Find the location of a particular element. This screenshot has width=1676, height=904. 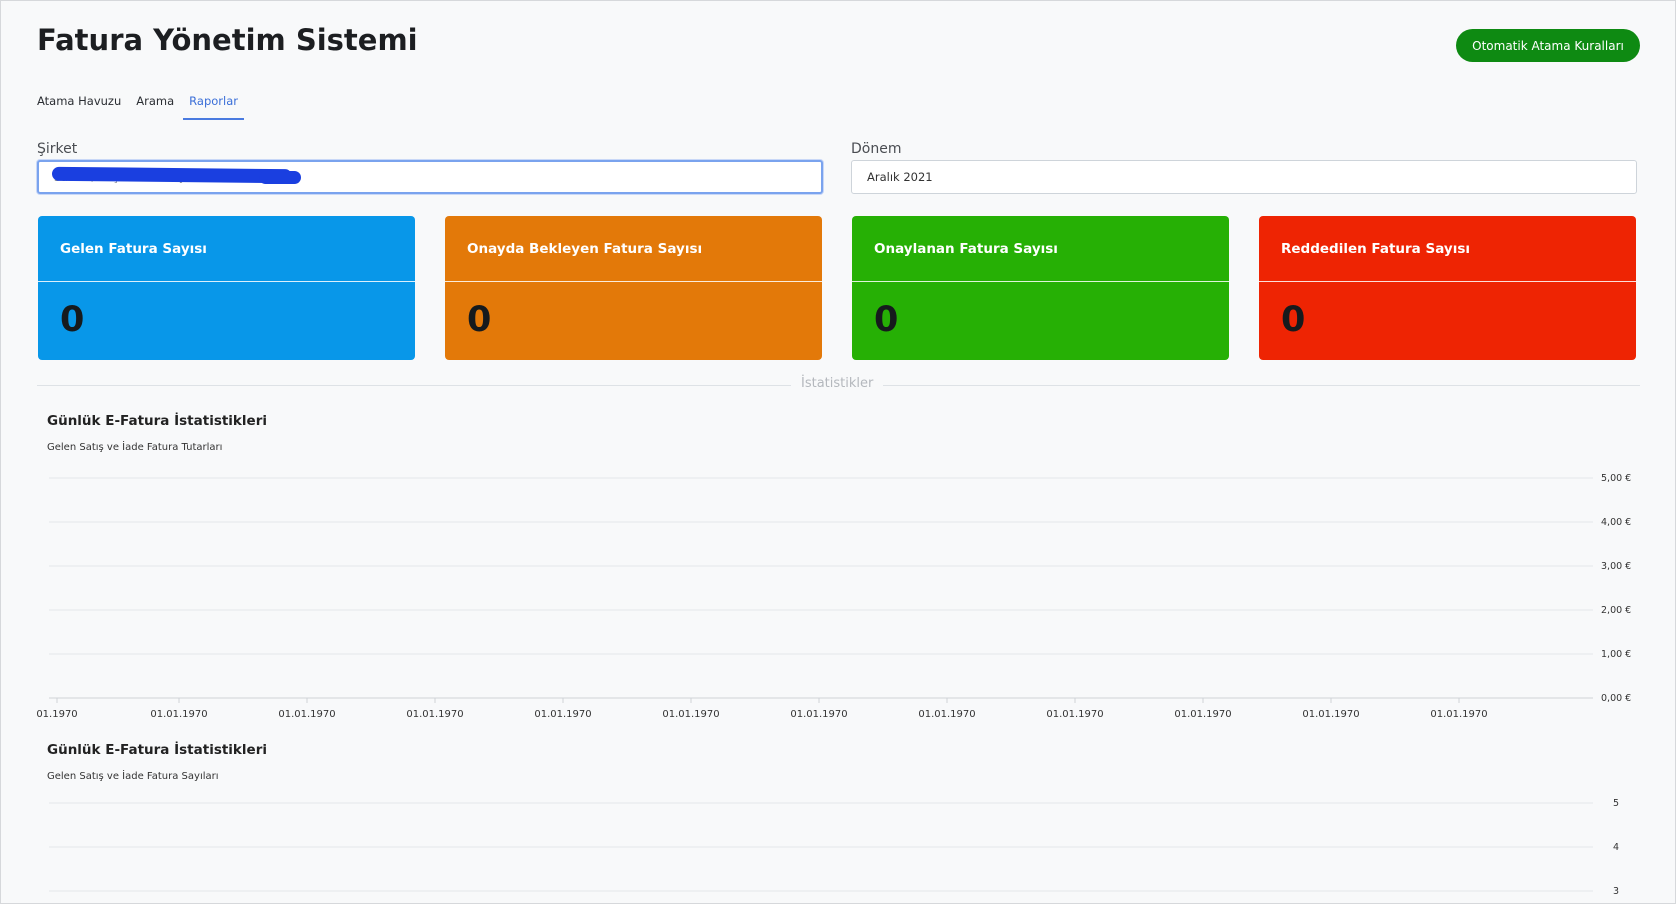

y-tick-label: 5 is located at coordinates (1616, 803).